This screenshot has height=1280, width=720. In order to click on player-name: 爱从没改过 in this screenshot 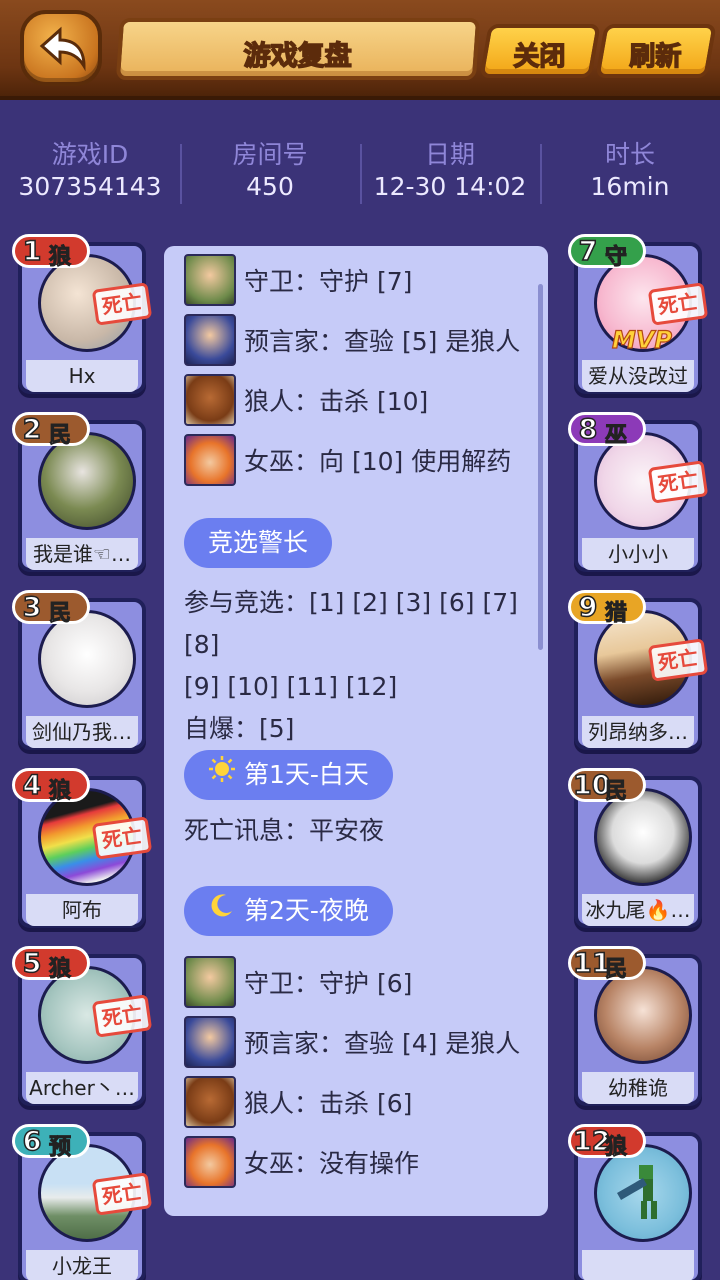, I will do `click(638, 376)`.